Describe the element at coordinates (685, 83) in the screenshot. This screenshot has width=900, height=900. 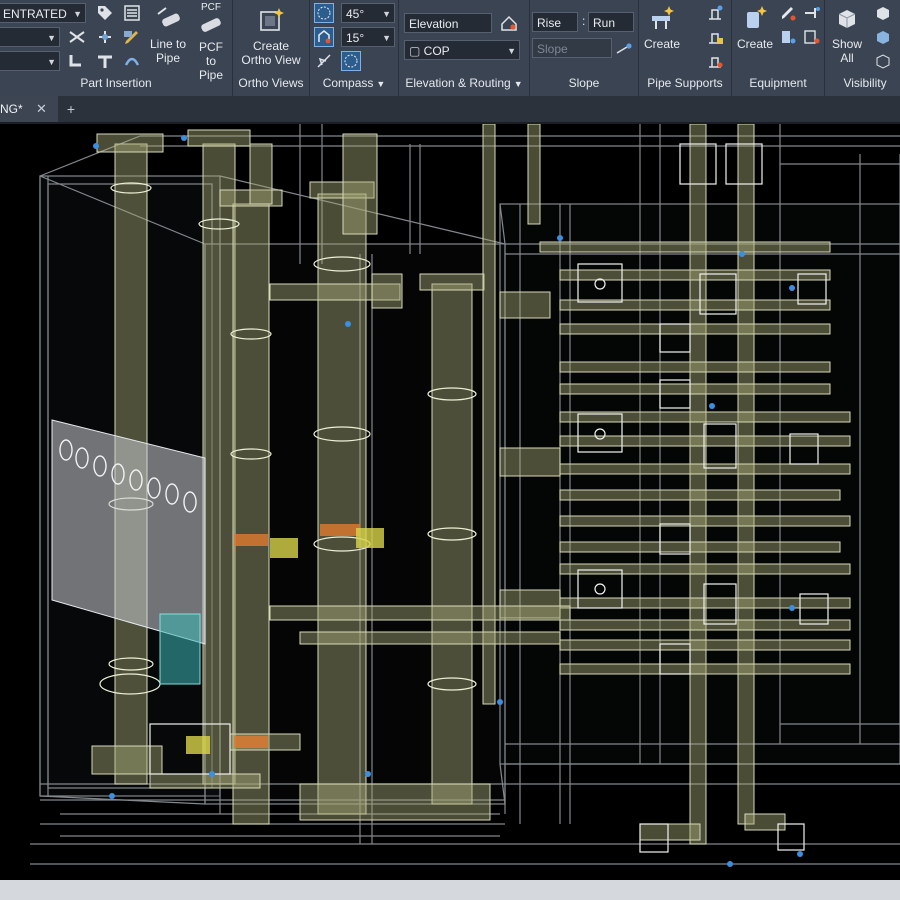
I see `panel-title-pipe-supports: Pipe Supports` at that location.